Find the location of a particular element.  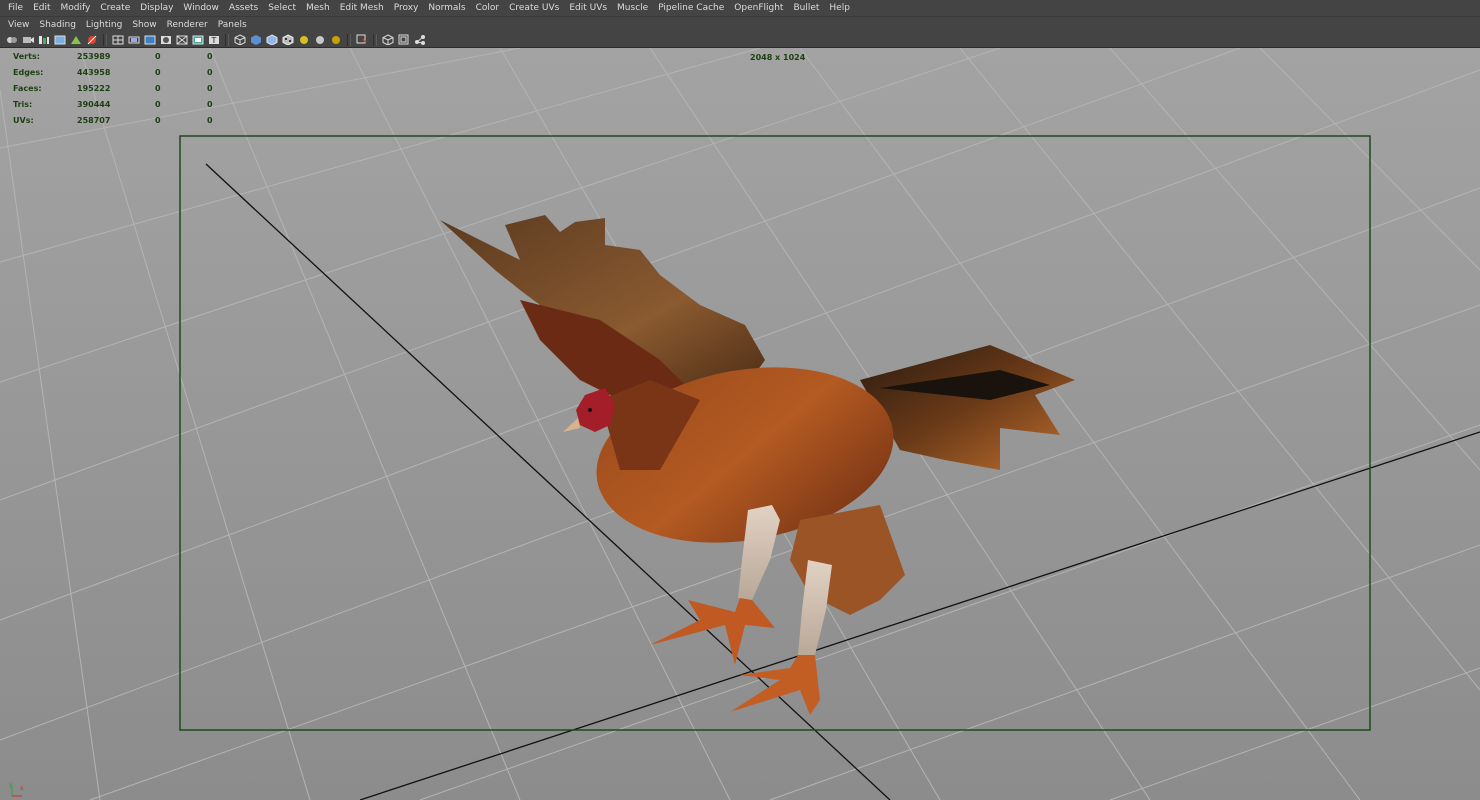

menu-help: Help is located at coordinates (839, 8).